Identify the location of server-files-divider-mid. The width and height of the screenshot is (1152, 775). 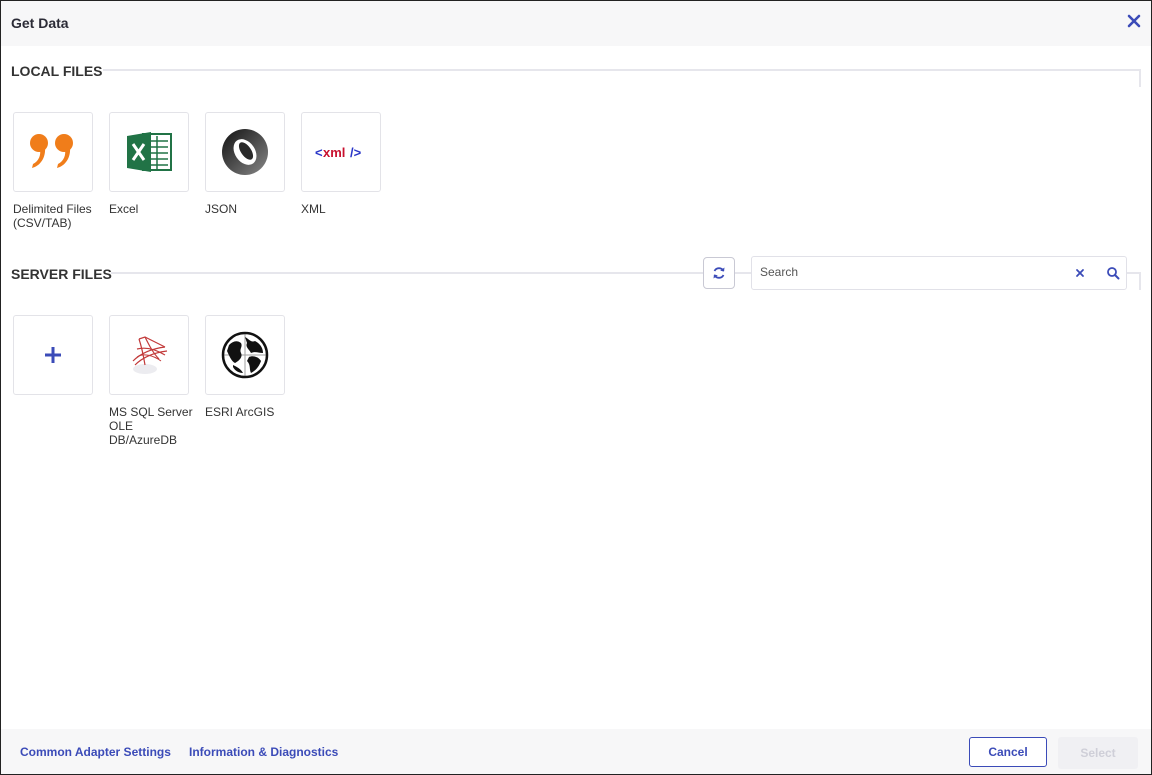
(742, 273).